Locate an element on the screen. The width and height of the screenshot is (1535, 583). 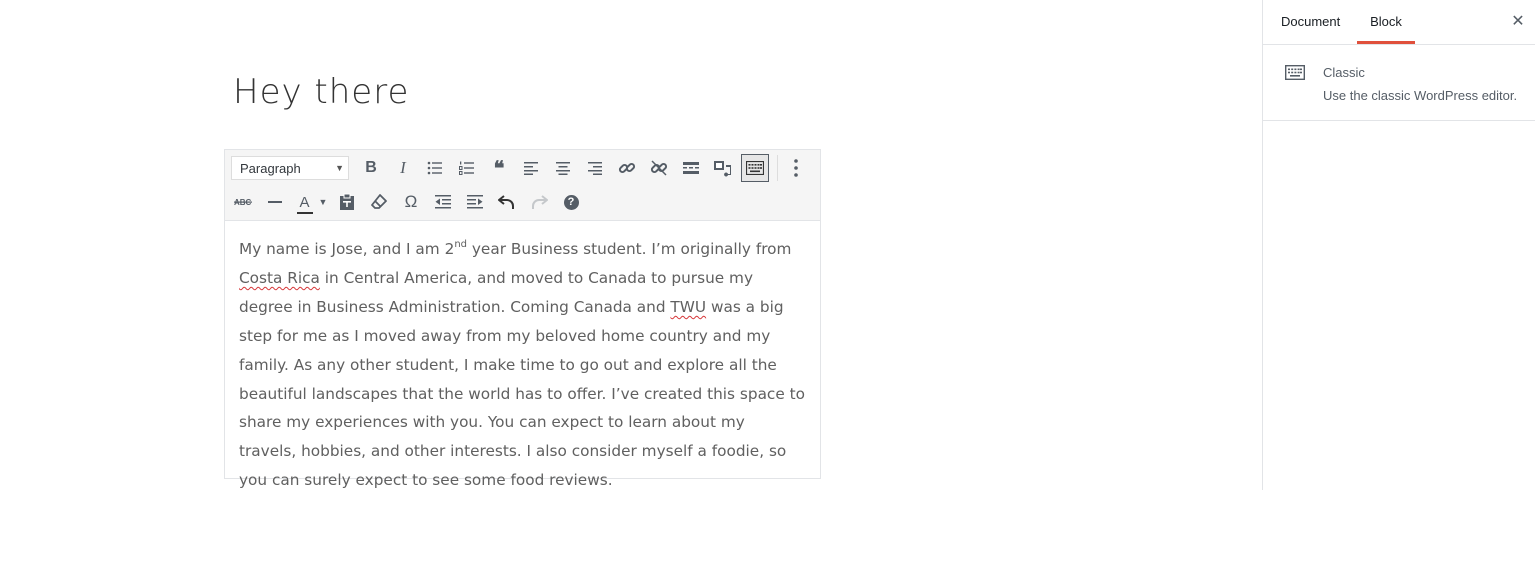
tab-document: Document is located at coordinates (1310, 22).